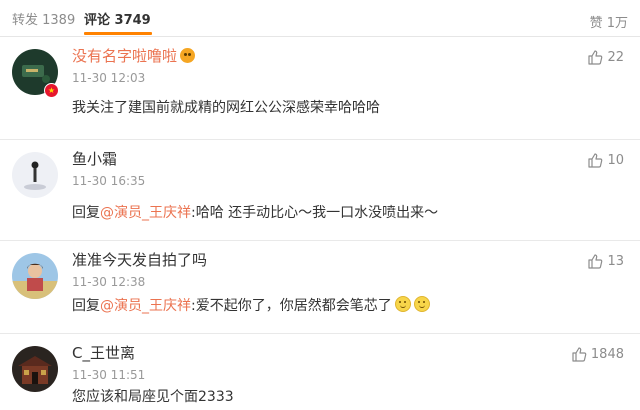 The height and width of the screenshot is (410, 640). I want to click on comment-text: 回复@演员_王庆祥:哈哈 还手动比心～我一口水没喷出来～, so click(255, 212).